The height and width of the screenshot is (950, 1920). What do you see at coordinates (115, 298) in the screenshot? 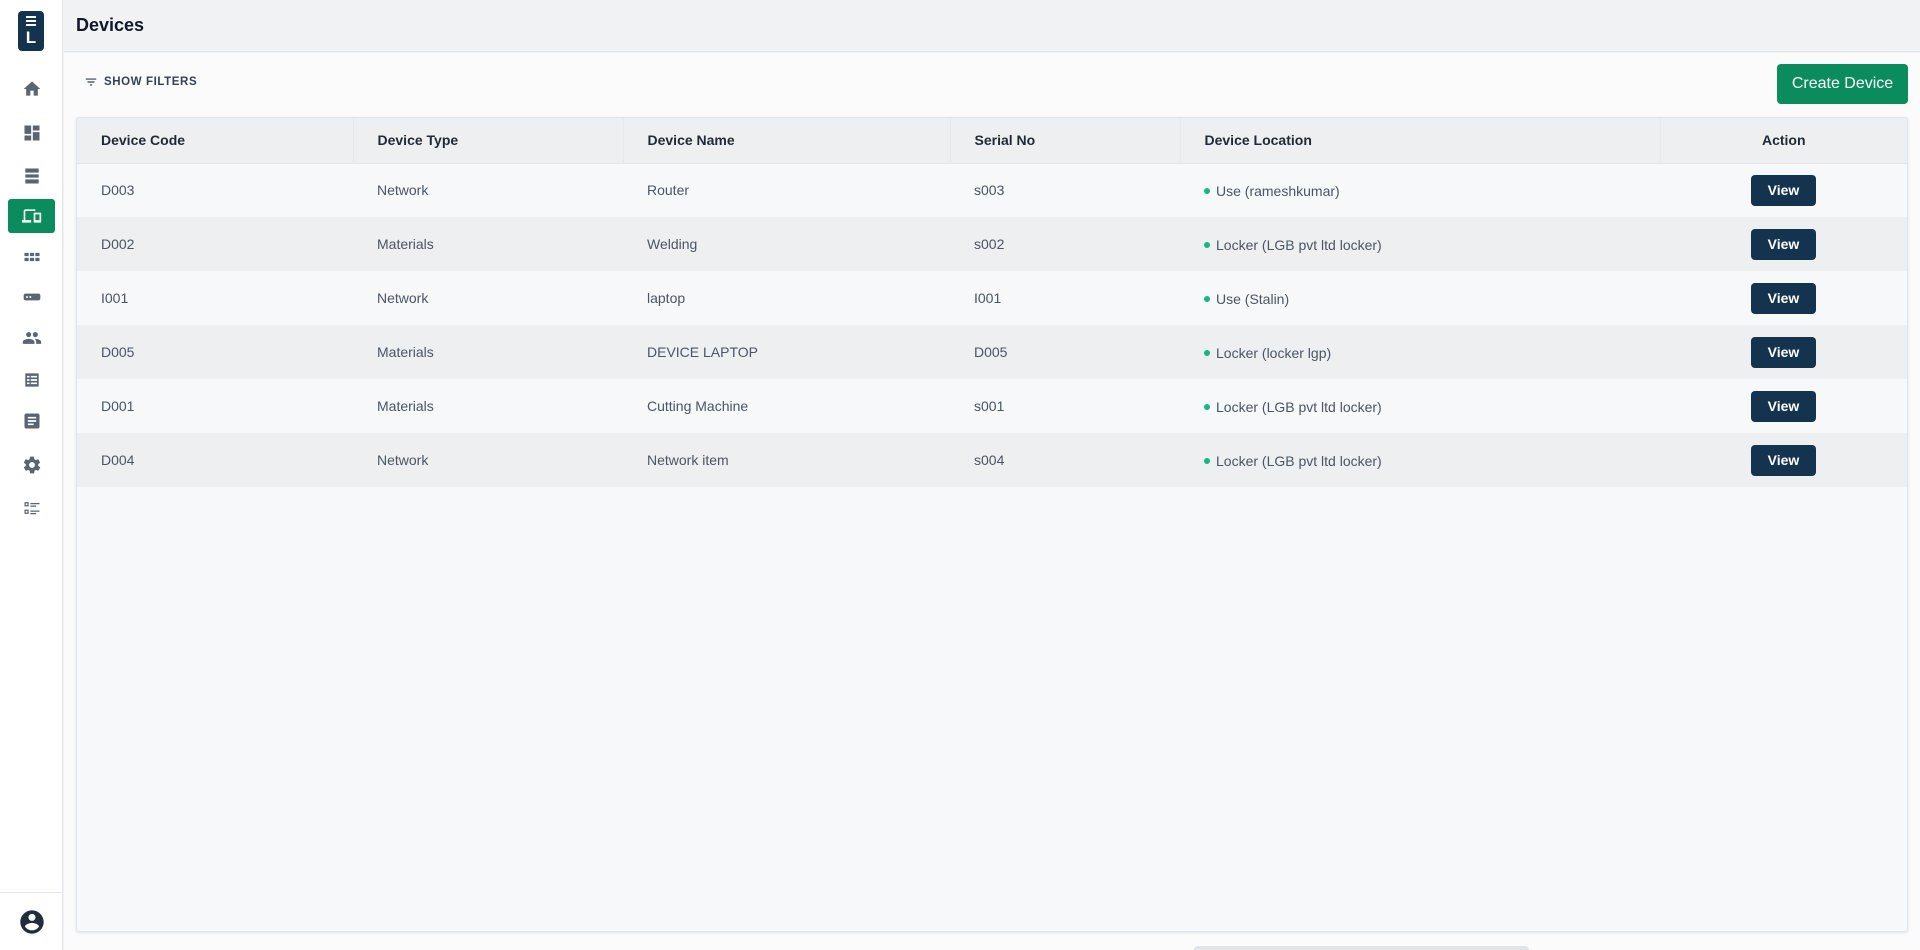
I see `cell-device-code: I001` at bounding box center [115, 298].